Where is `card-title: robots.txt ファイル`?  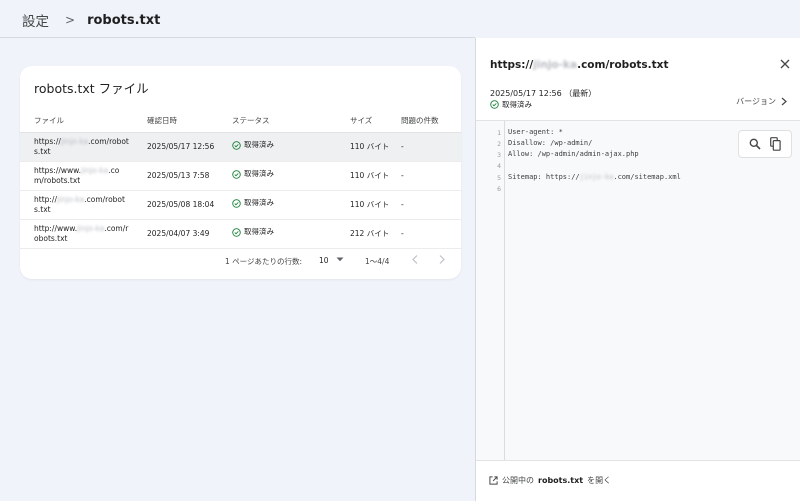
card-title: robots.txt ファイル is located at coordinates (91, 88).